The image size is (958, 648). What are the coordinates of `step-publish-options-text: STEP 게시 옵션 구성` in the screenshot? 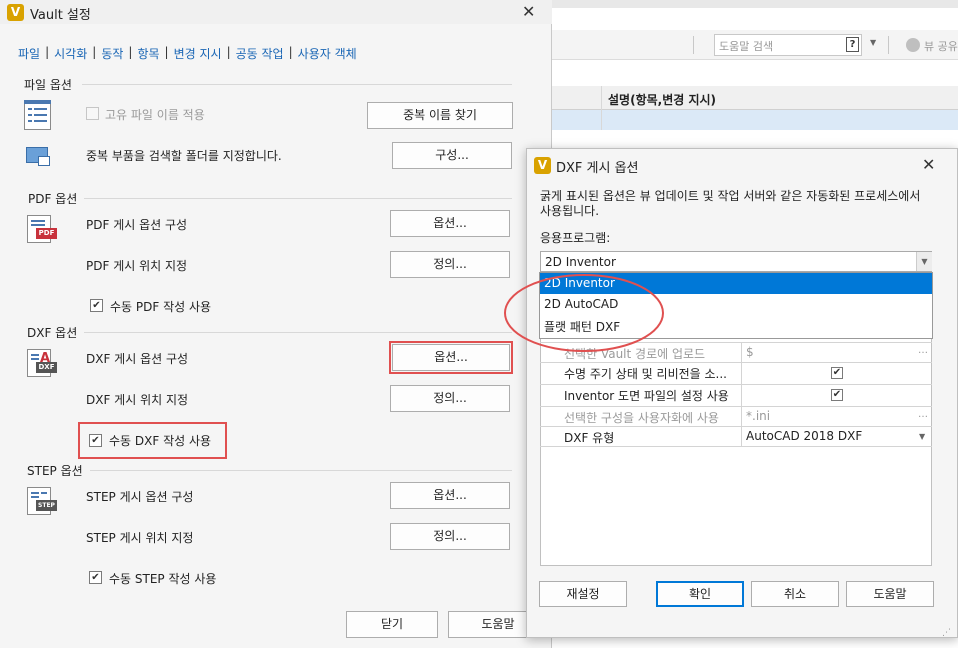 It's located at (140, 497).